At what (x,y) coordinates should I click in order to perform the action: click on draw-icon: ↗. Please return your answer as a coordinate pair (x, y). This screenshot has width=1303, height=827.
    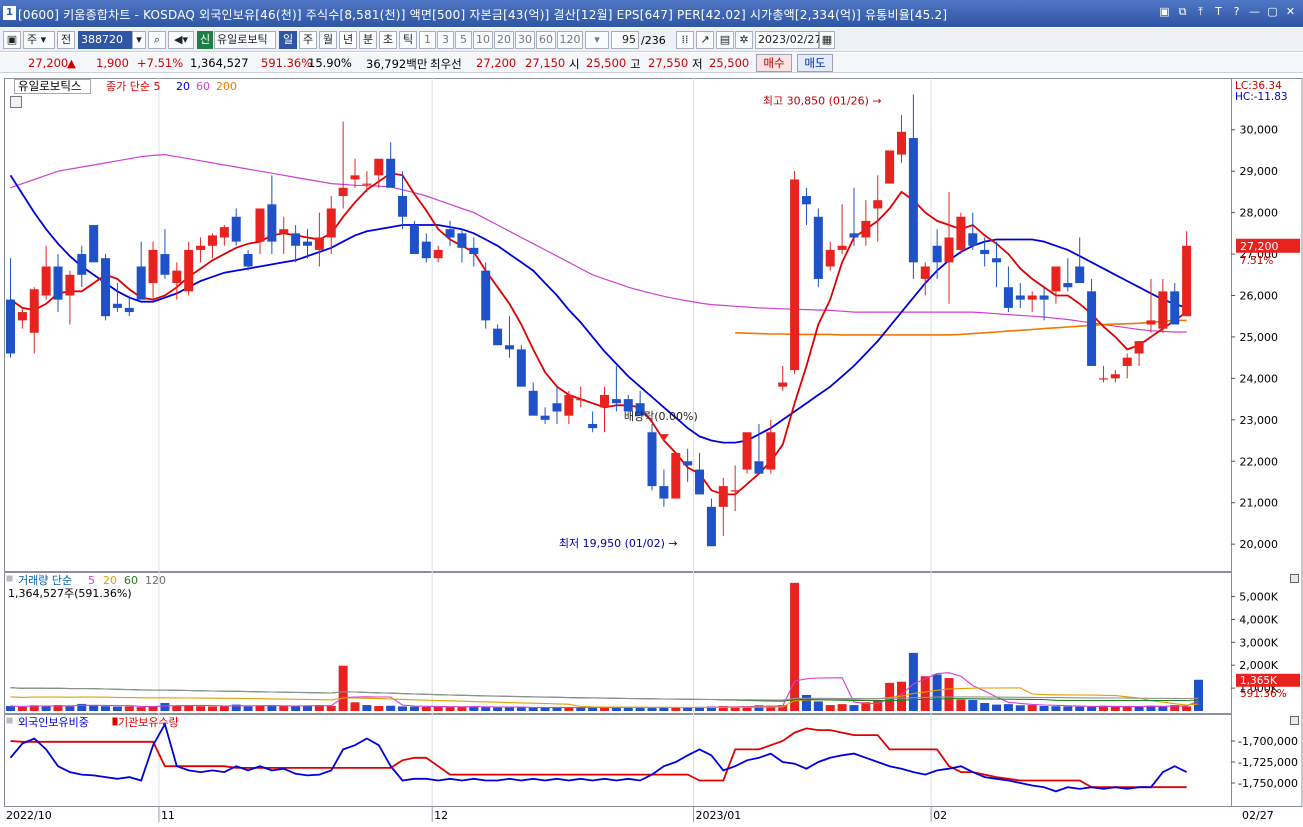
    Looking at the image, I should click on (705, 40).